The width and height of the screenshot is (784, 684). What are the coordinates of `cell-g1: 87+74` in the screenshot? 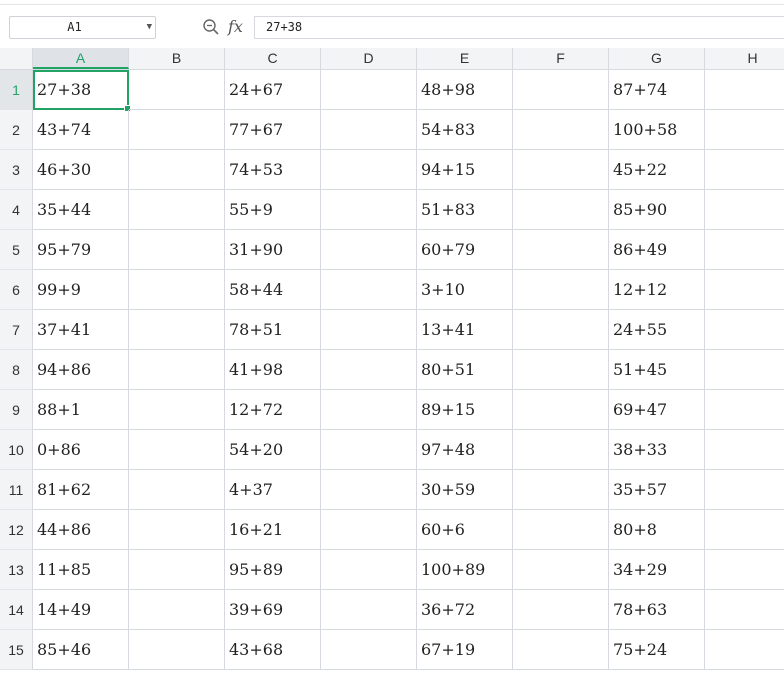 It's located at (657, 90).